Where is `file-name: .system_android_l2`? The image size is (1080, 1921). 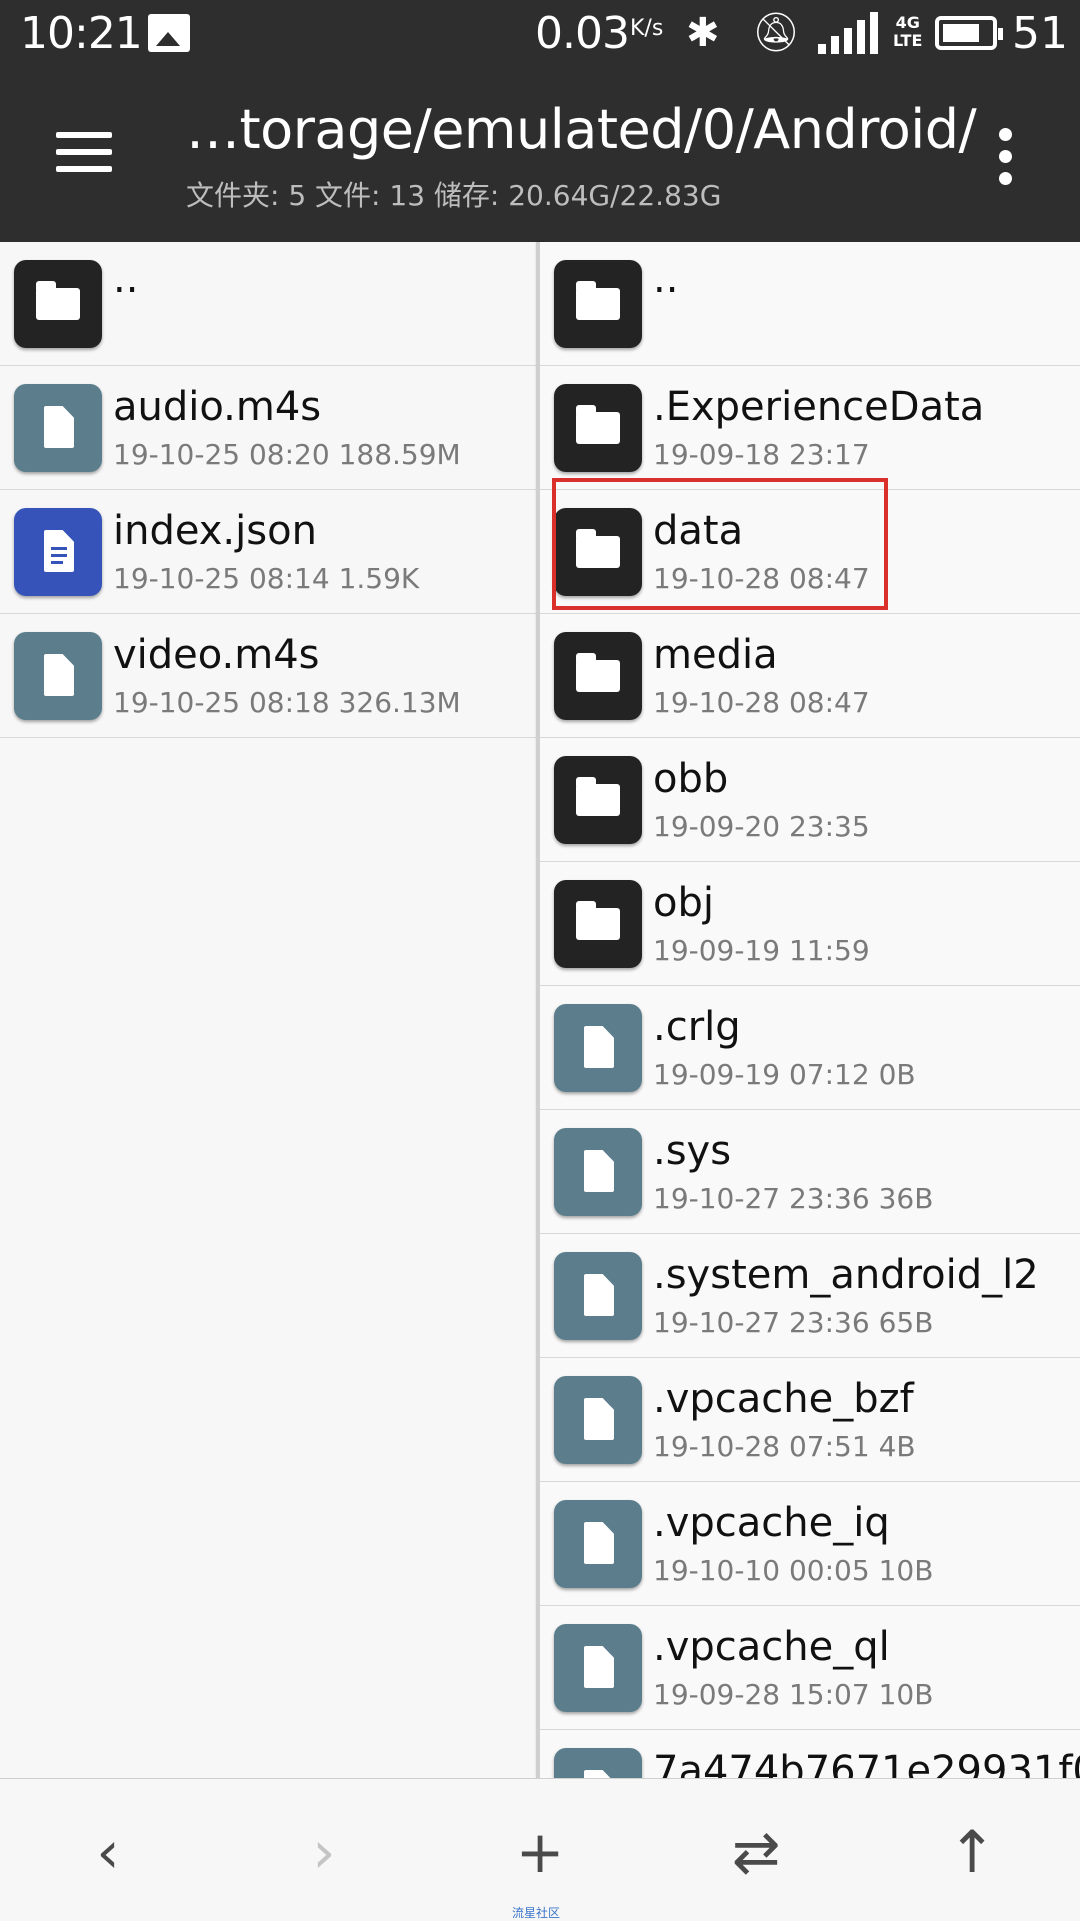 file-name: .system_android_l2 is located at coordinates (846, 1275).